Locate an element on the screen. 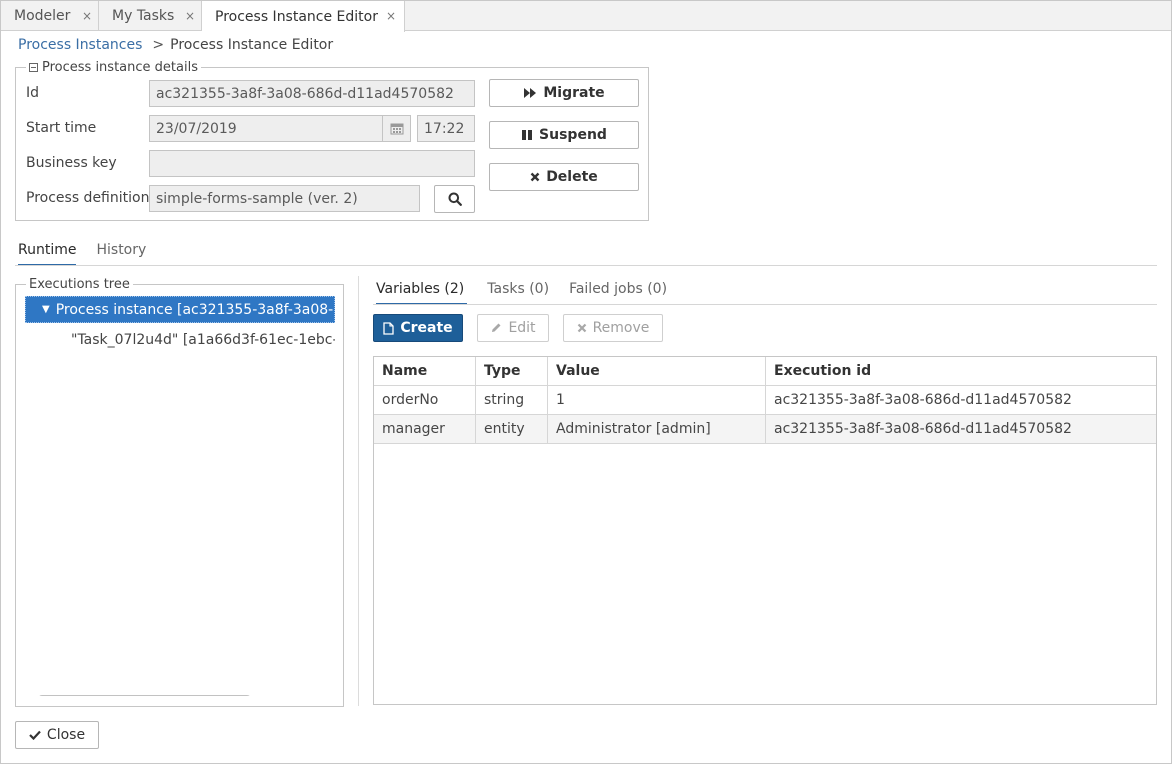 The height and width of the screenshot is (764, 1172). breadcrumb-process-instances-link: Process Instances is located at coordinates (80, 45).